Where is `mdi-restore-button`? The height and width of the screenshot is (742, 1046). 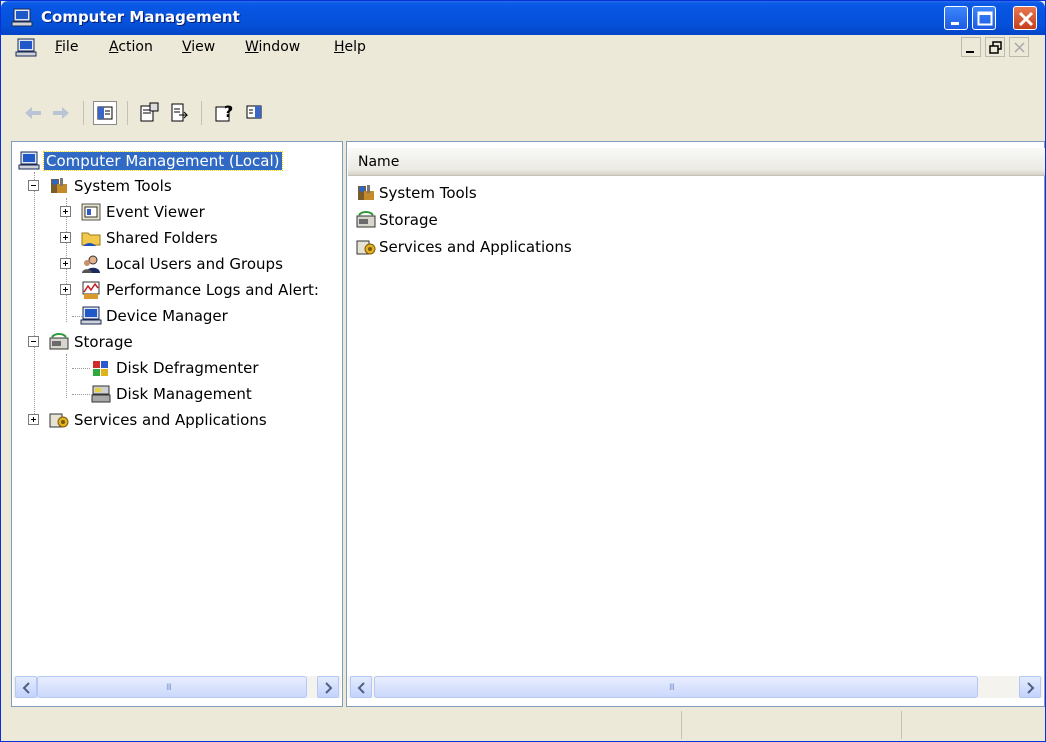
mdi-restore-button is located at coordinates (995, 47).